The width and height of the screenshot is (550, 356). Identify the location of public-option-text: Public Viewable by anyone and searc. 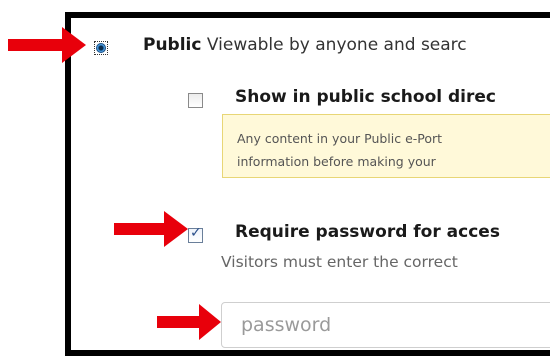
(305, 45).